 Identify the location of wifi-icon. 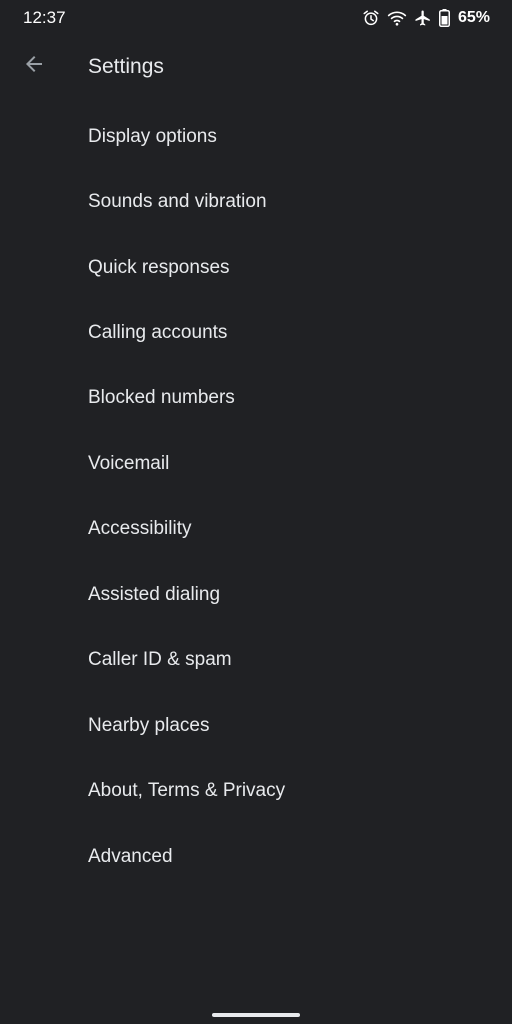
(397, 18).